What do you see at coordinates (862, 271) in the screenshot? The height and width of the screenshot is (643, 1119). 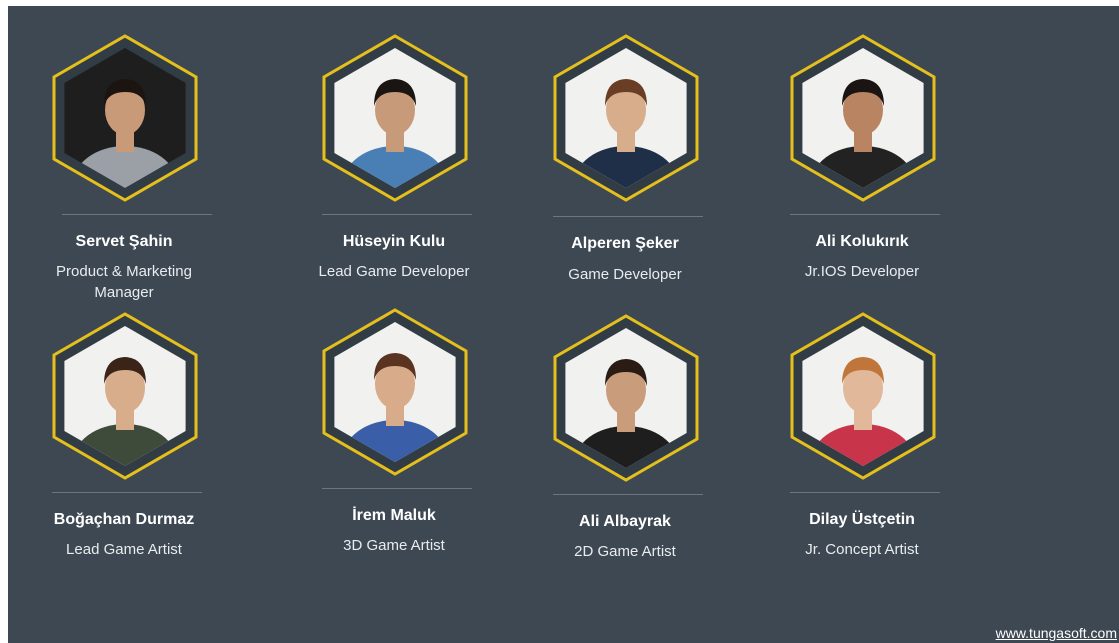 I see `member-role: Jr.IOS Developer` at bounding box center [862, 271].